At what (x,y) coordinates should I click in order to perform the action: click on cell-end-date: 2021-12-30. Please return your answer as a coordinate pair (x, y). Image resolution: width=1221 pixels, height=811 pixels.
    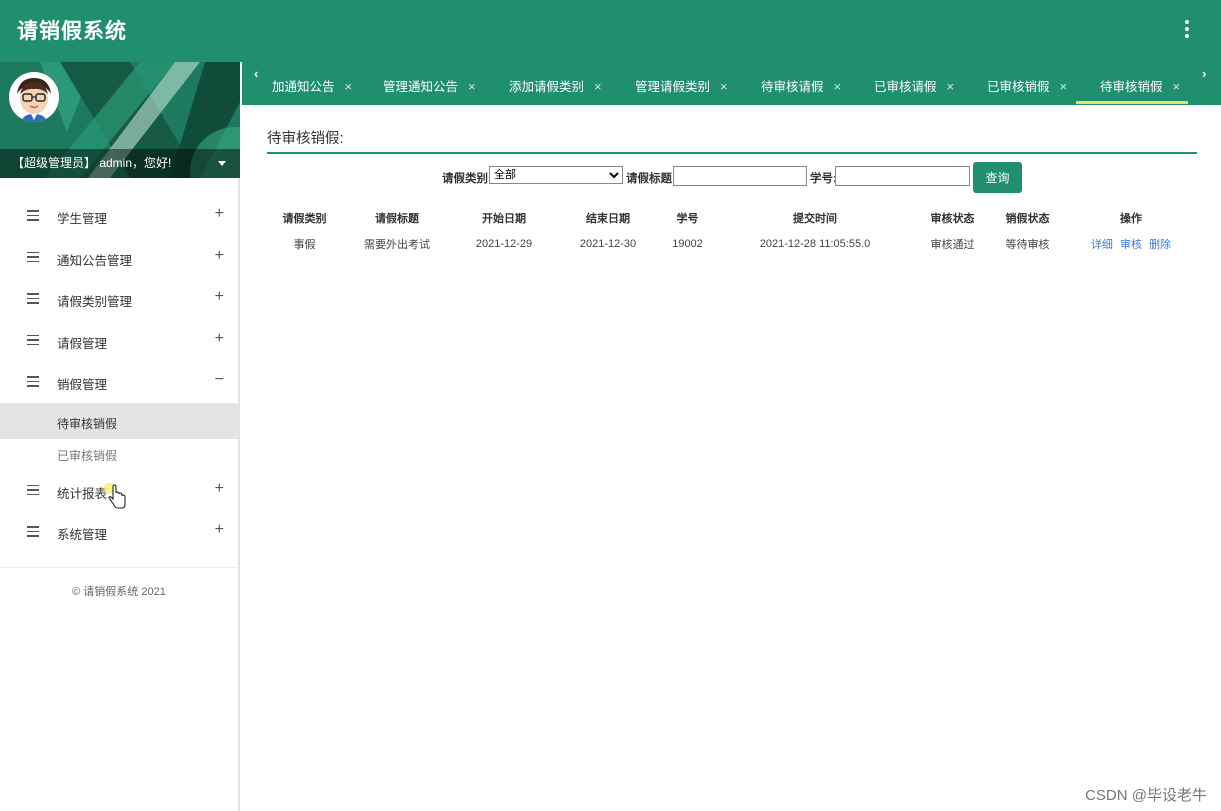
    Looking at the image, I should click on (608, 244).